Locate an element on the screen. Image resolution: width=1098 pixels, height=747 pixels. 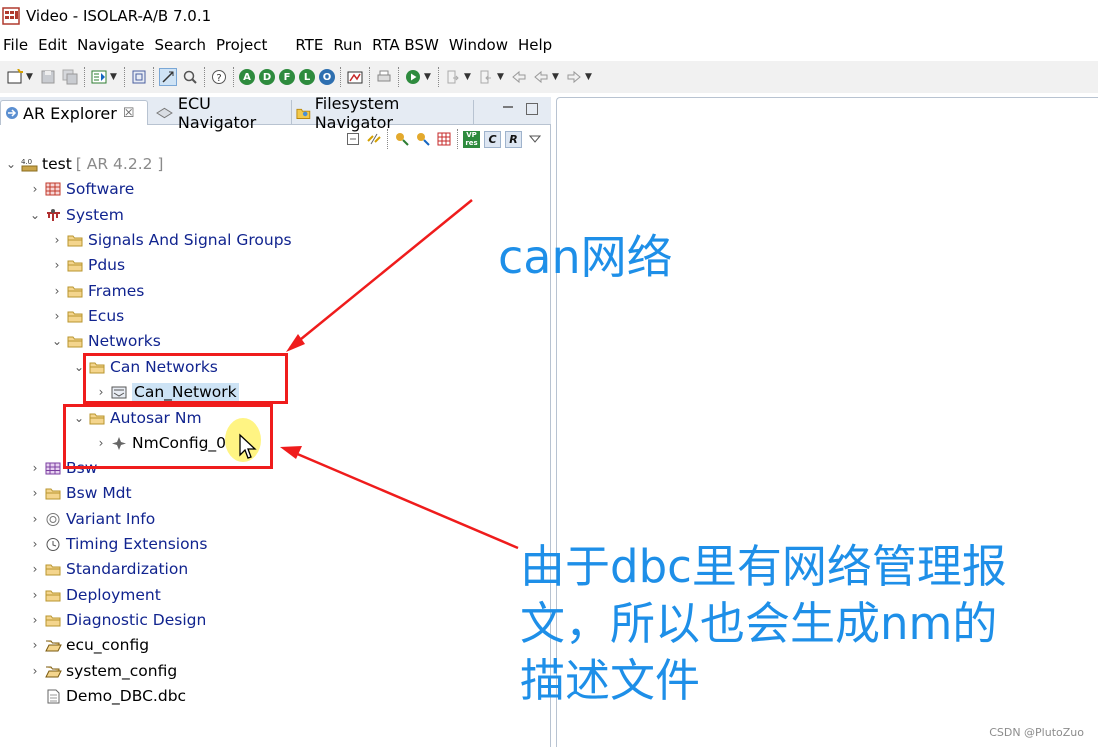
generate-icon is located at coordinates (355, 77).